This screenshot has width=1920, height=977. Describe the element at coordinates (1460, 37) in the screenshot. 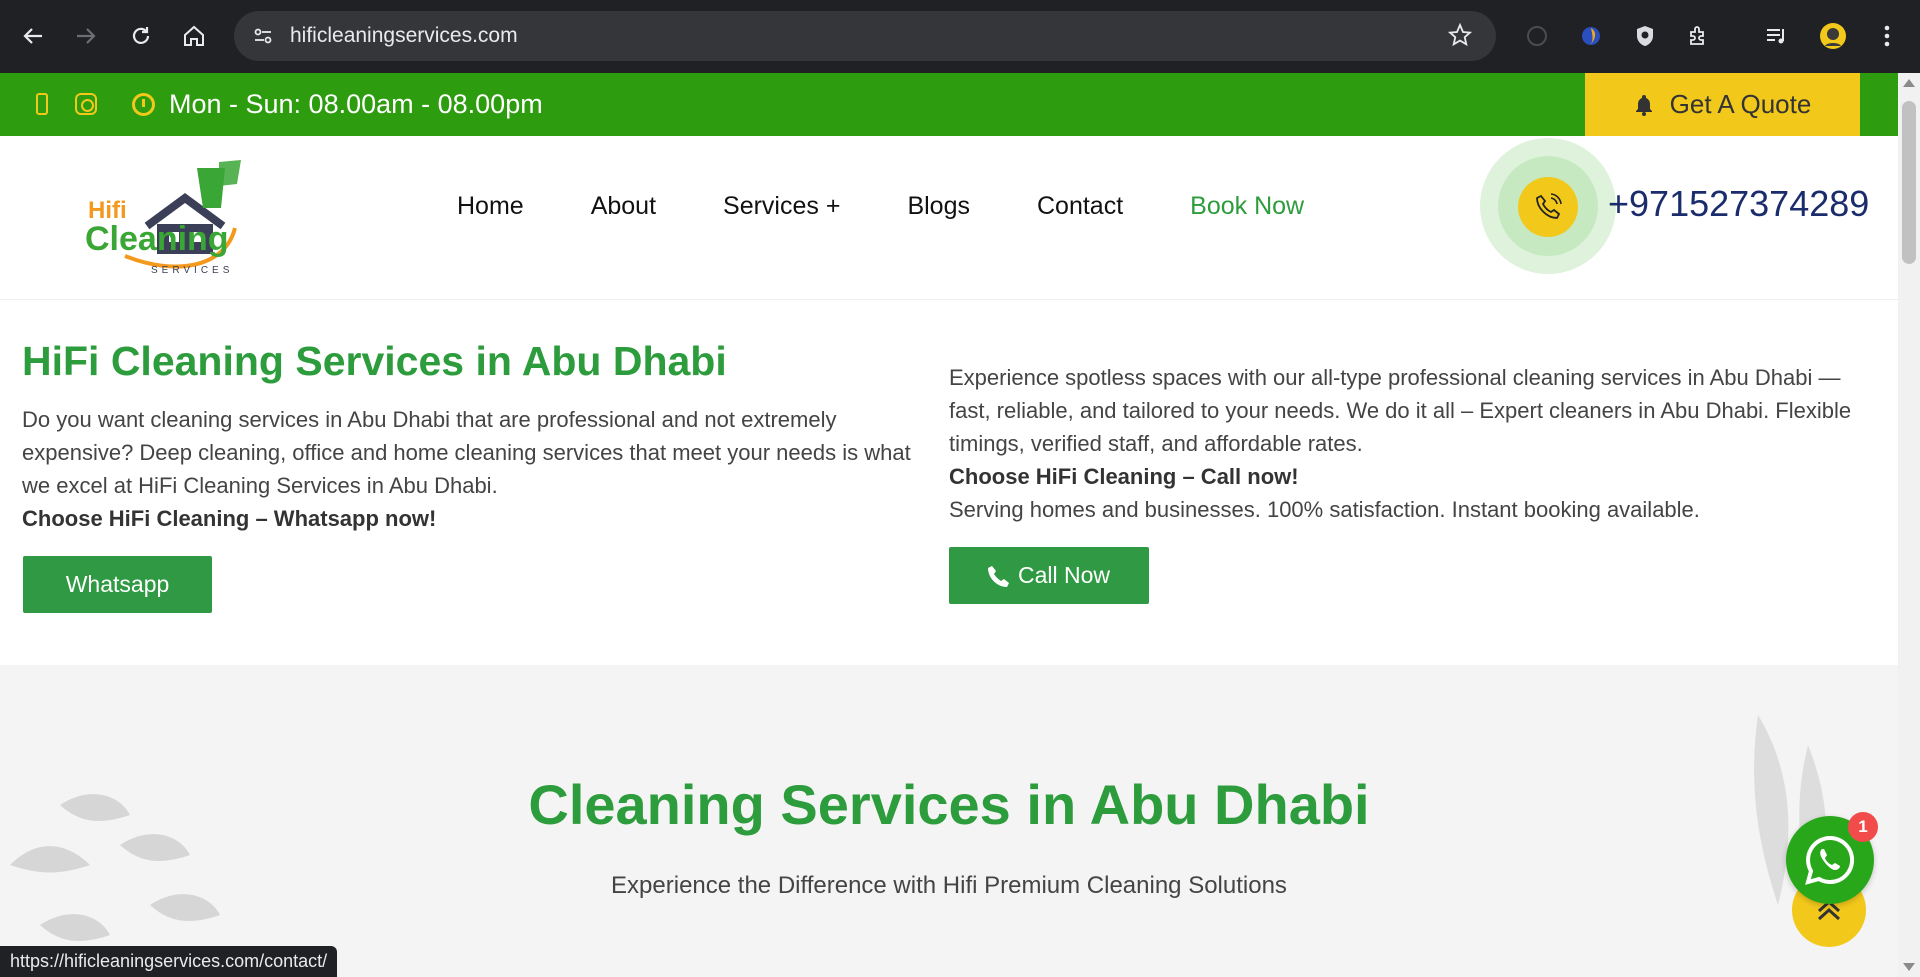

I see `bookmark-star-icon` at that location.